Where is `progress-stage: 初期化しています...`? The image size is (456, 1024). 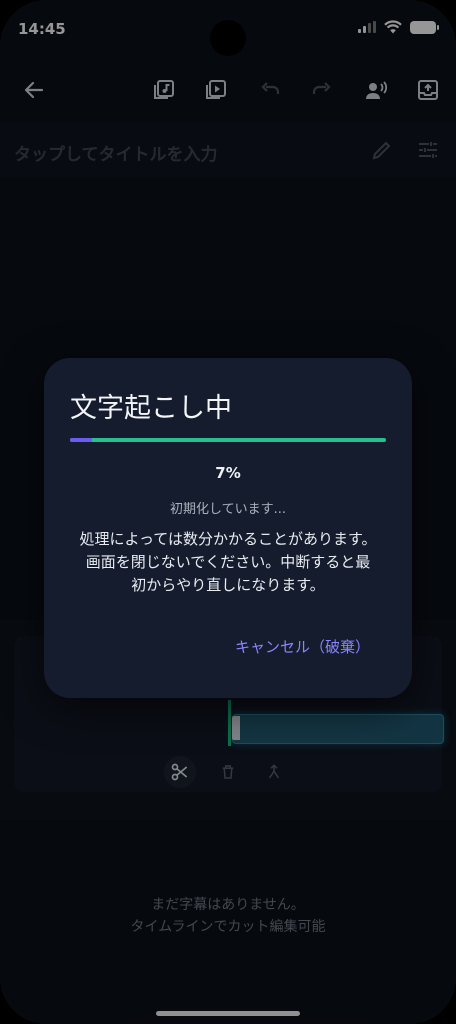 progress-stage: 初期化しています... is located at coordinates (227, 509).